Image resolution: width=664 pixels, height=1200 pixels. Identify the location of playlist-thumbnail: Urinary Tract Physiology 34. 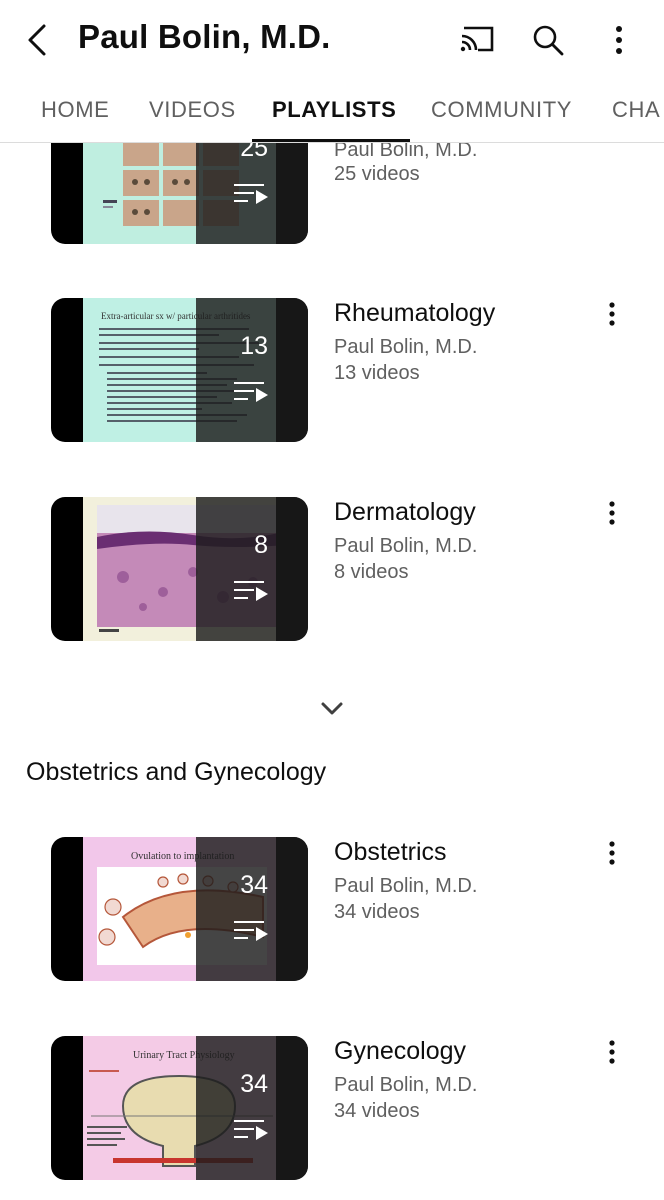
(179, 1108).